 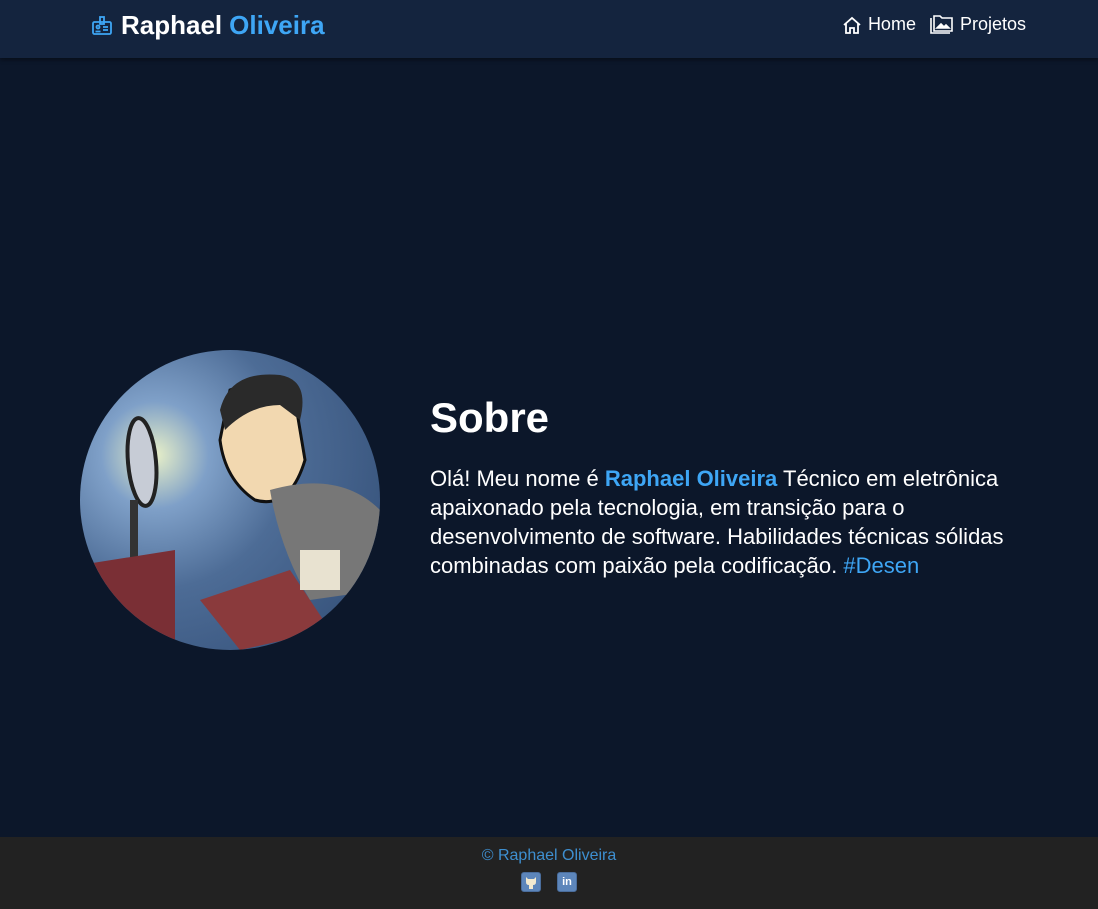 What do you see at coordinates (941, 24) in the screenshot?
I see `folder-image-icon` at bounding box center [941, 24].